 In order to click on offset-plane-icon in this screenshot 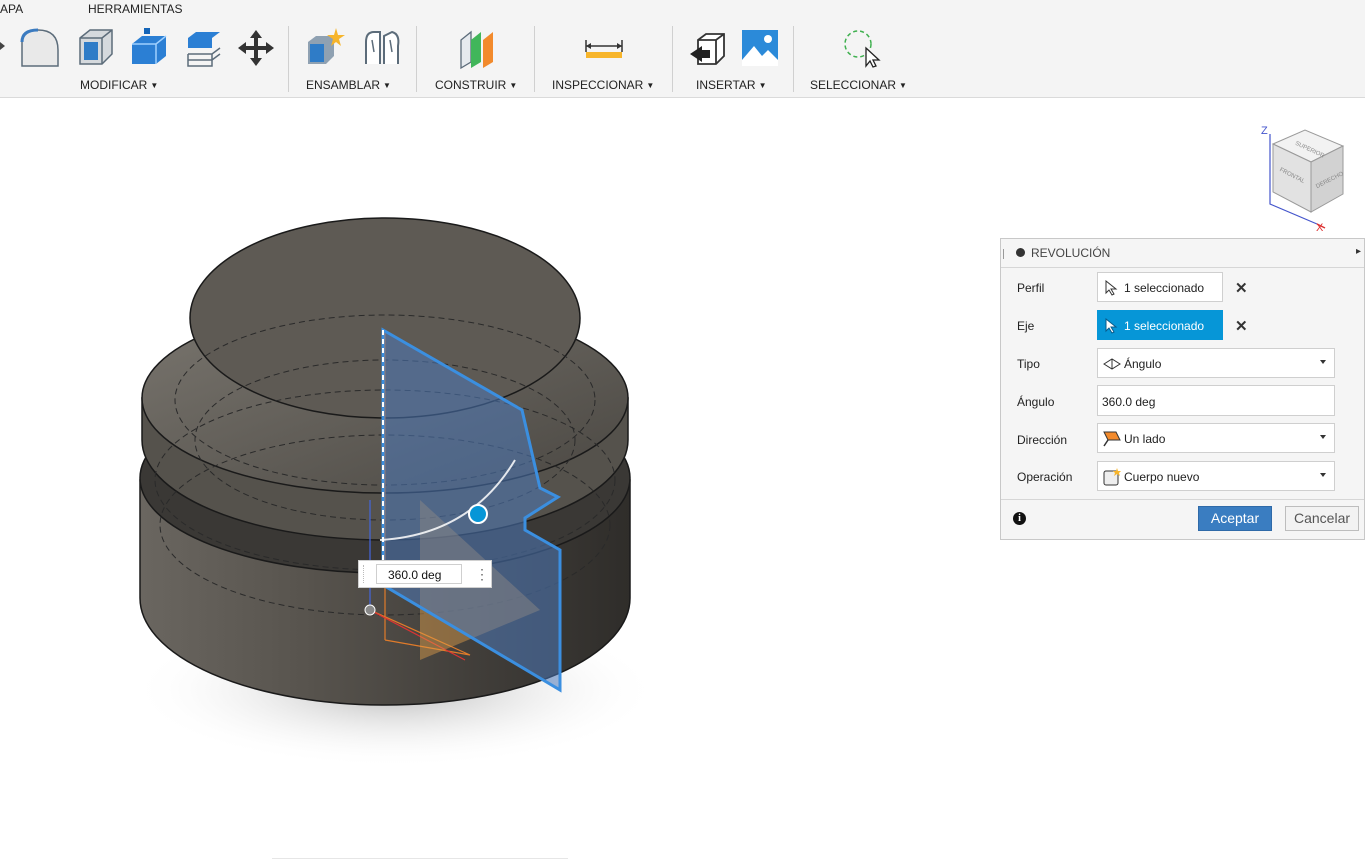, I will do `click(477, 48)`.